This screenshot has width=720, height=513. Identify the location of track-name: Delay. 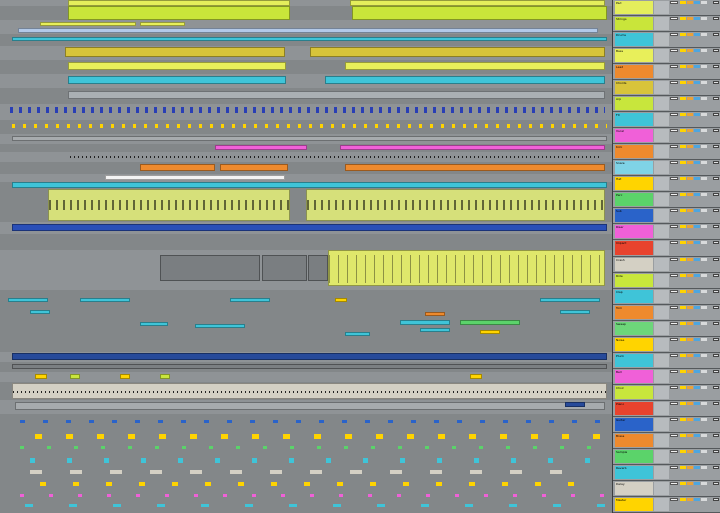
(634, 488).